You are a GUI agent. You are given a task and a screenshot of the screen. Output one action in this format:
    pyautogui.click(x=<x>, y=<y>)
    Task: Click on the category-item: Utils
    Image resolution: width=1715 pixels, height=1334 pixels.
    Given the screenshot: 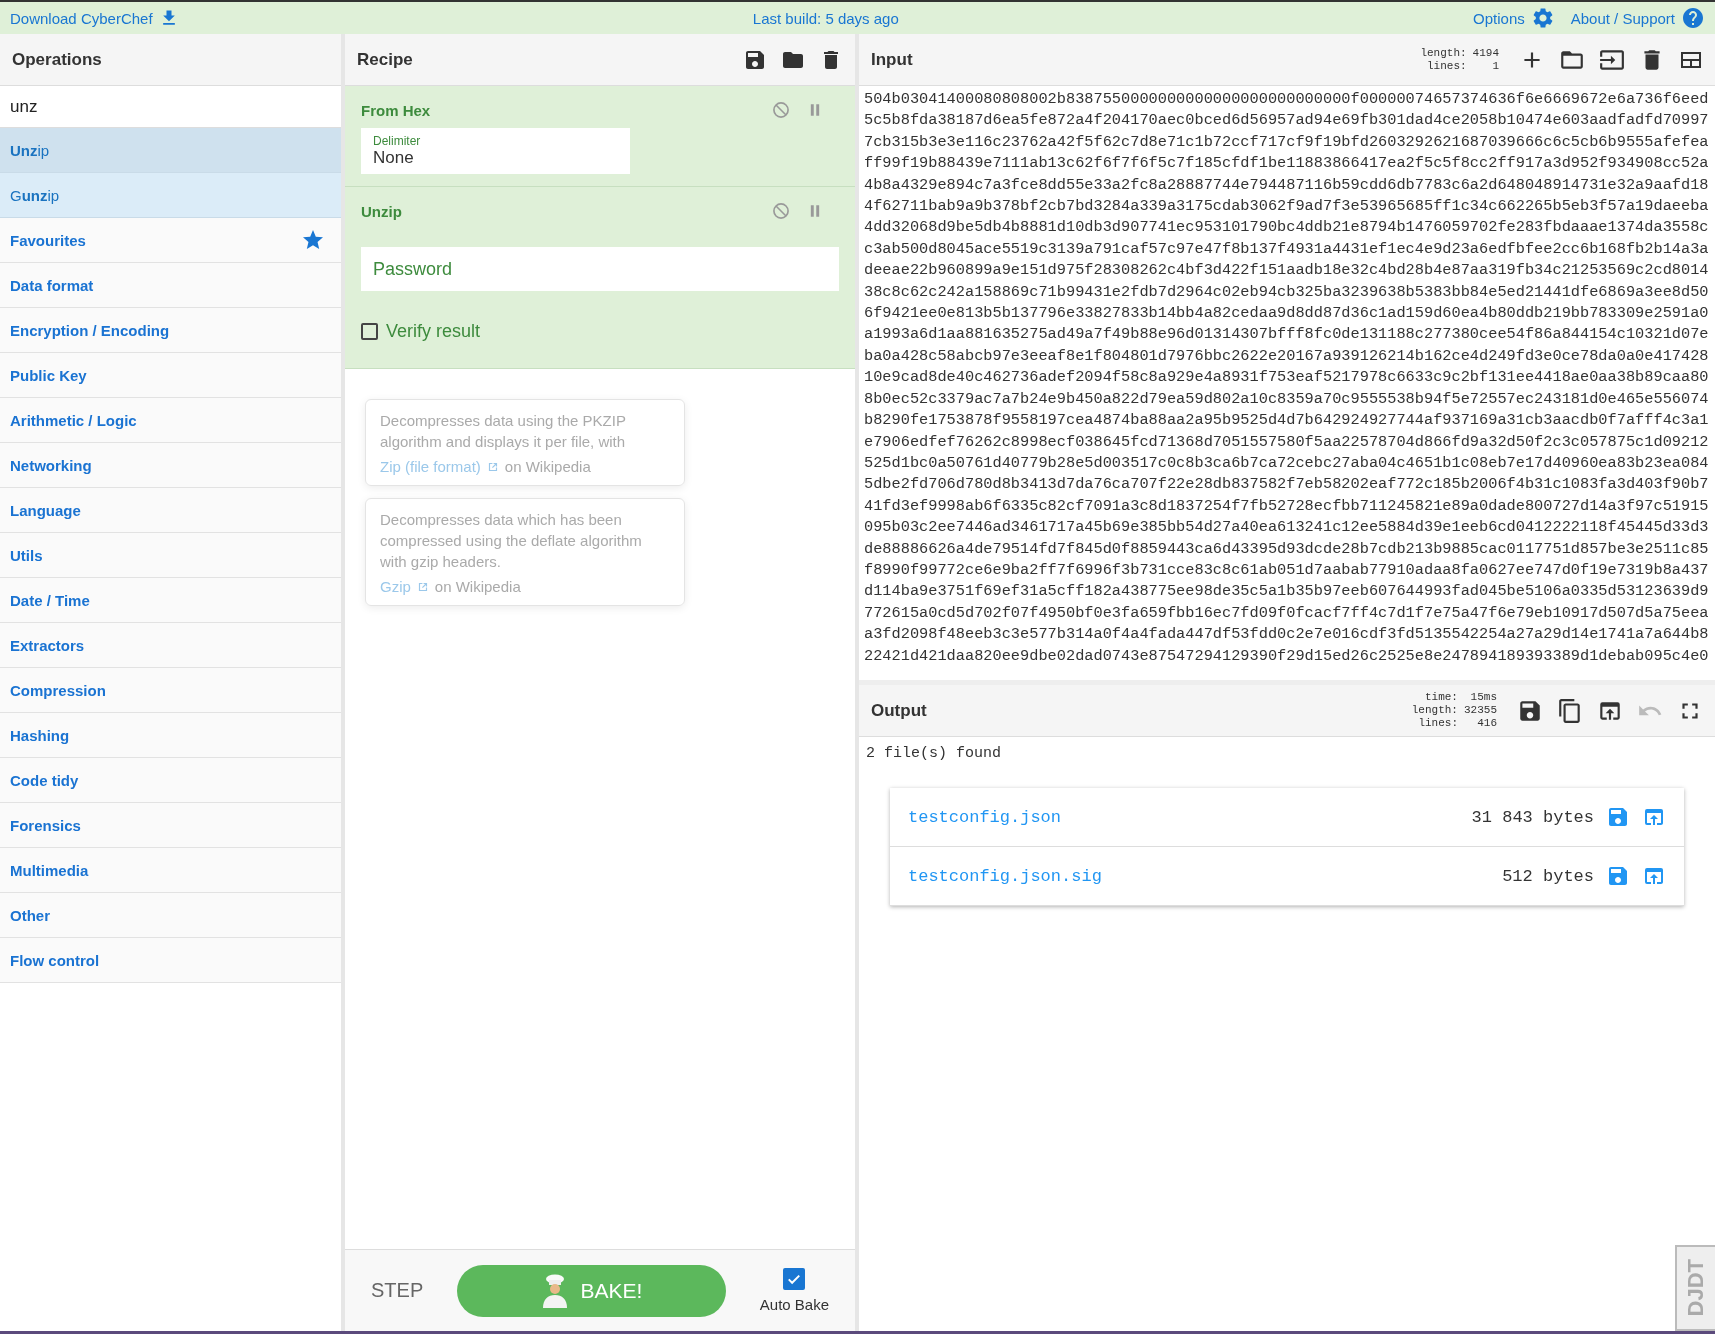 What is the action you would take?
    pyautogui.click(x=26, y=555)
    